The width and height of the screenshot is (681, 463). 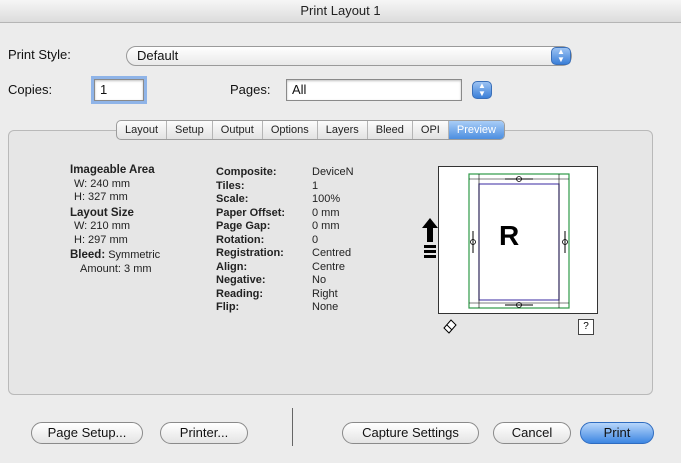 I want to click on print-button: Print, so click(x=617, y=433).